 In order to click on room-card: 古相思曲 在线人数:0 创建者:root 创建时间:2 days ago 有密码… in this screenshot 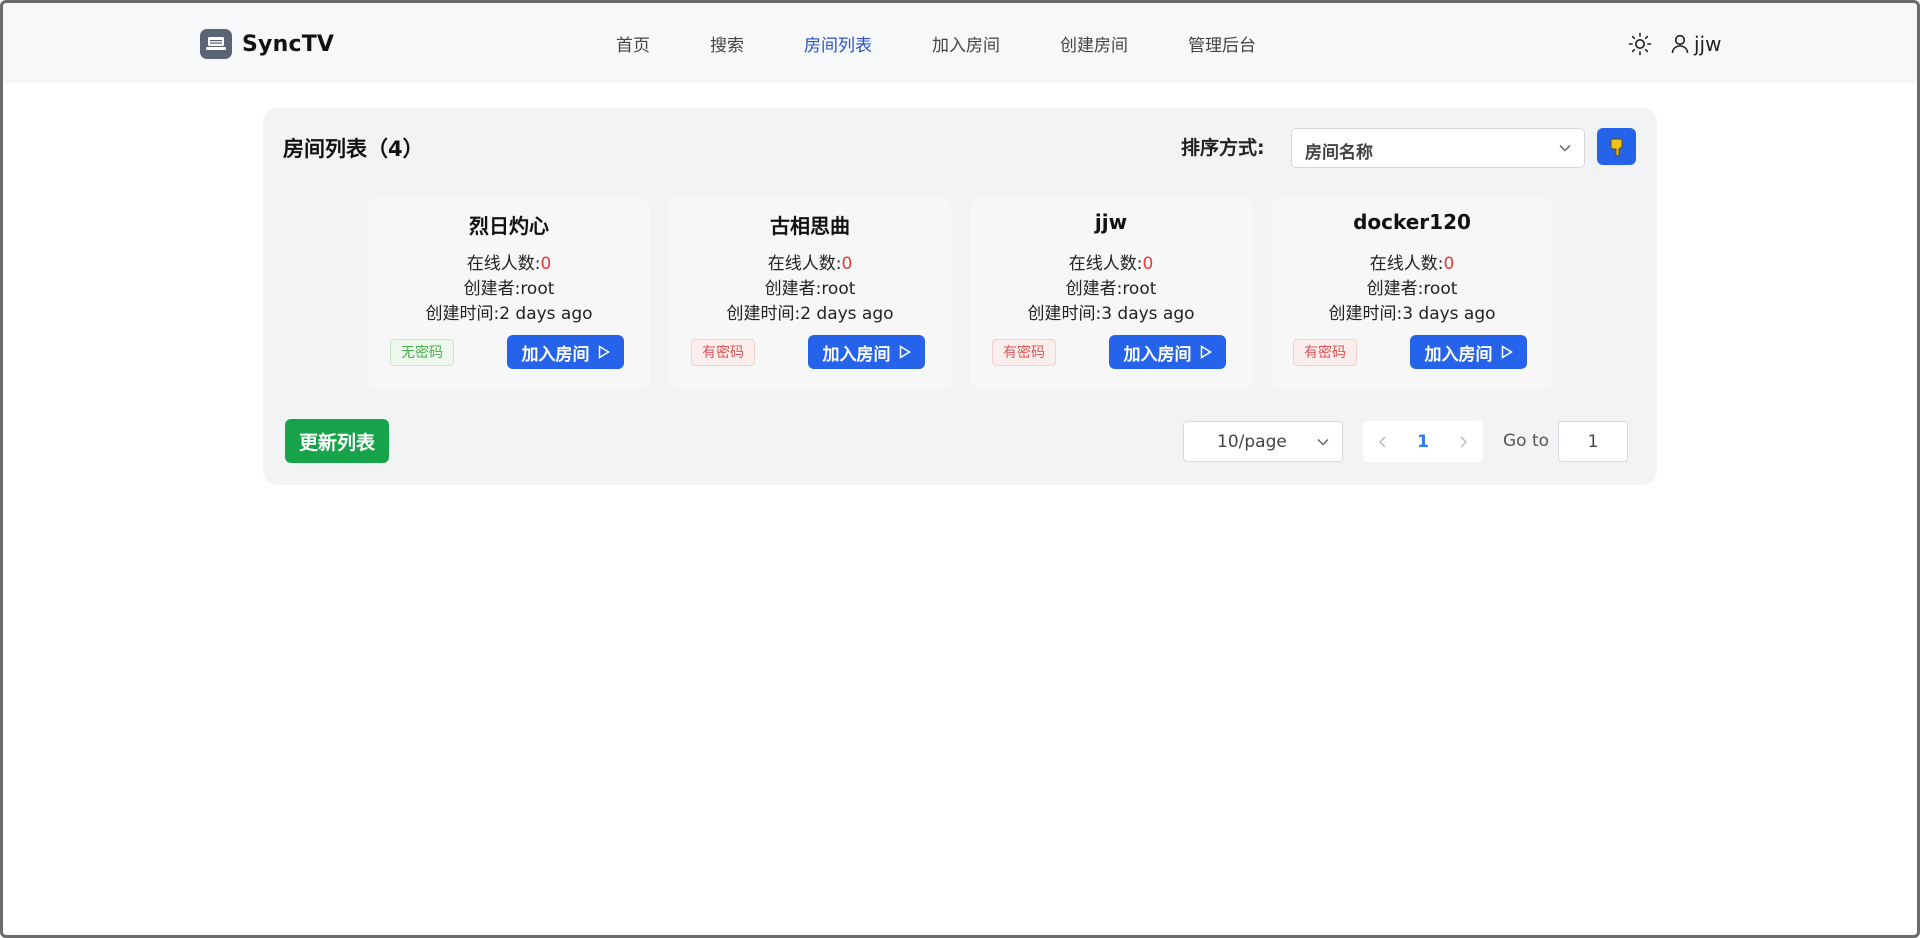, I will do `click(810, 293)`.